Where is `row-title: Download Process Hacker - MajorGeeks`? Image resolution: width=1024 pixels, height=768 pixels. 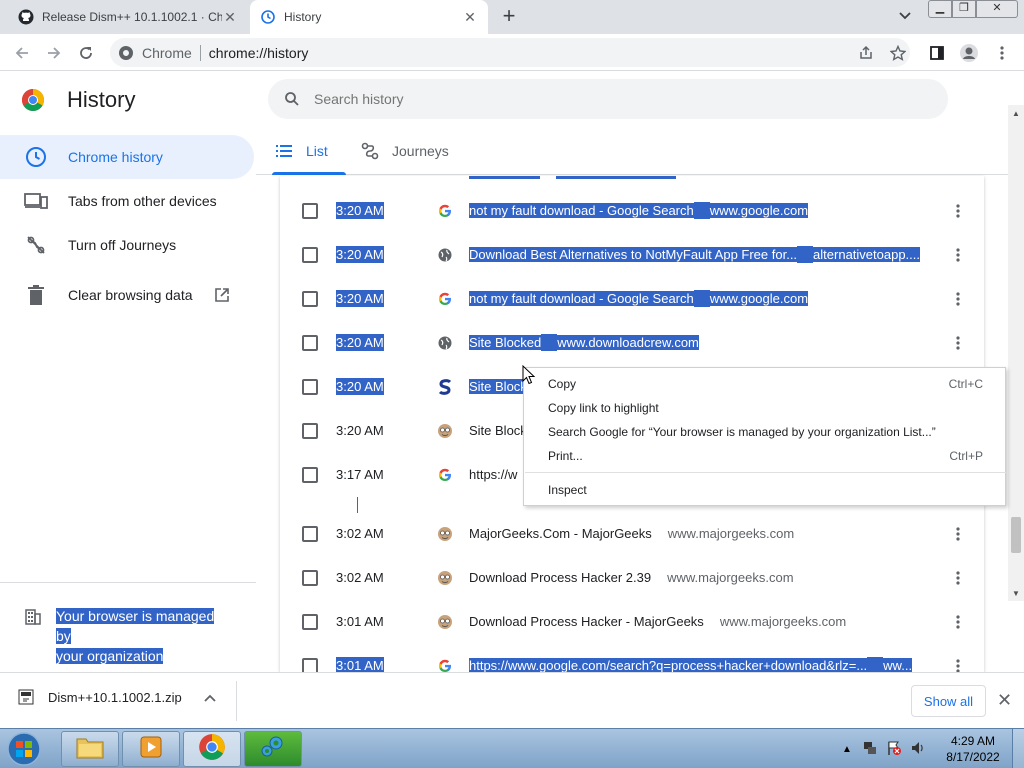 row-title: Download Process Hacker - MajorGeeks is located at coordinates (586, 621).